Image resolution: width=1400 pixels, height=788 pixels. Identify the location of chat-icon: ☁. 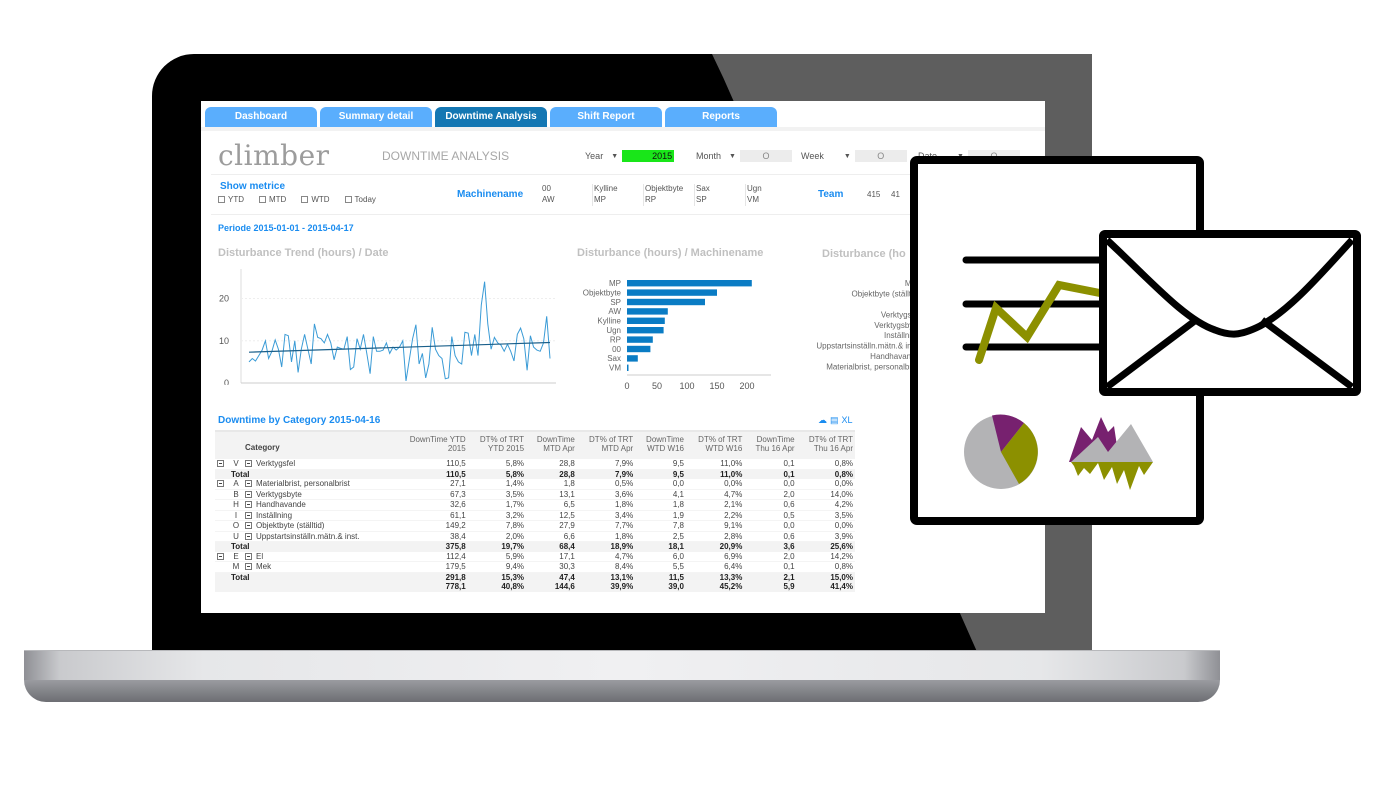
(822, 420).